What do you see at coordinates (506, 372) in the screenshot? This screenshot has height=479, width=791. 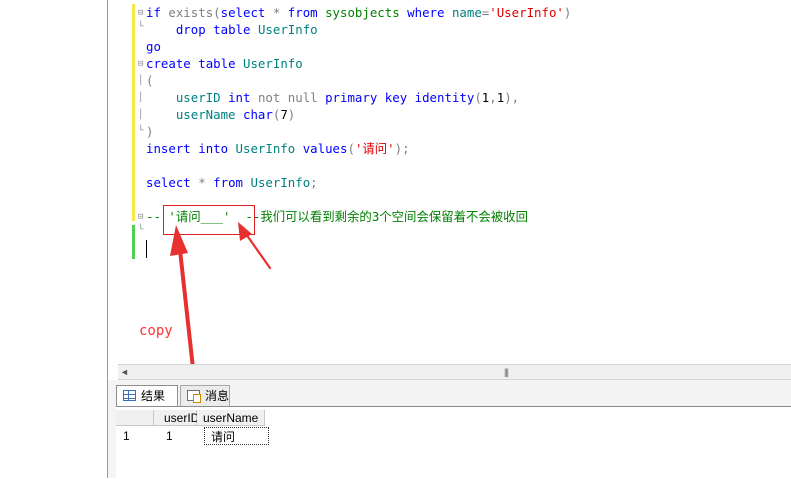 I see `scroll-grip-icon: |||` at bounding box center [506, 372].